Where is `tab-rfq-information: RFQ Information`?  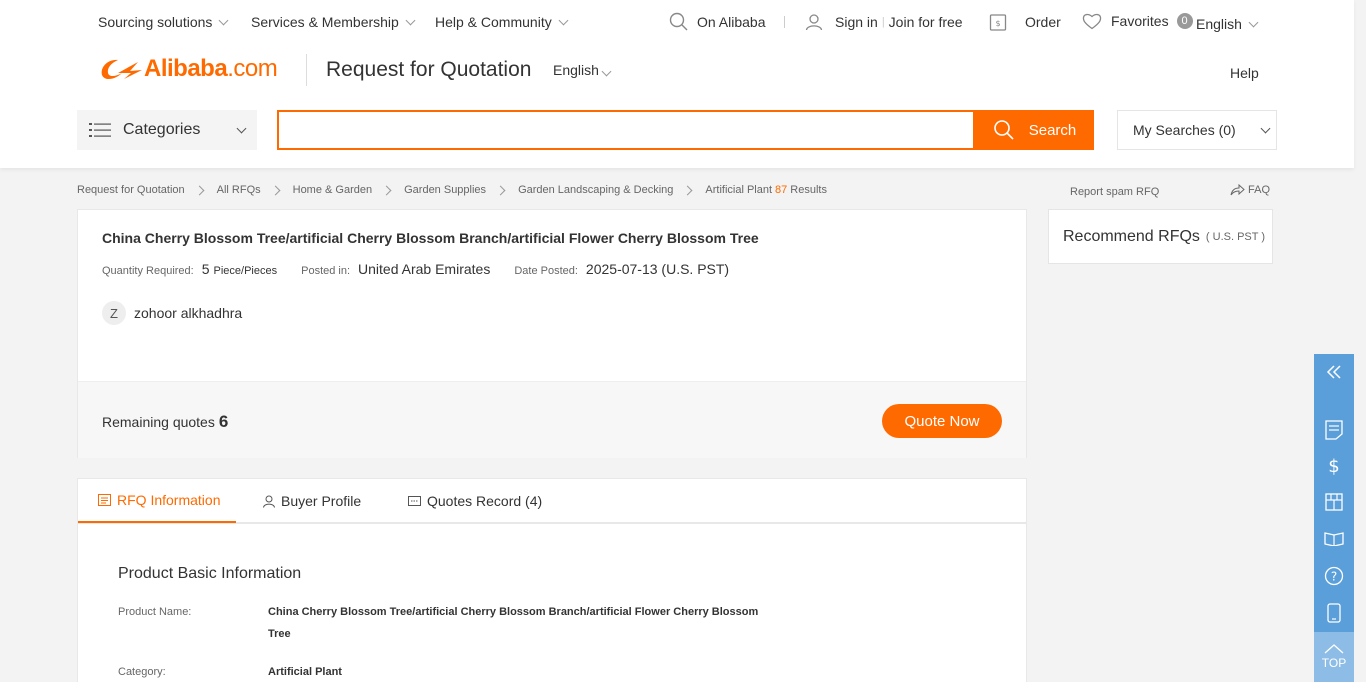 tab-rfq-information: RFQ Information is located at coordinates (157, 501).